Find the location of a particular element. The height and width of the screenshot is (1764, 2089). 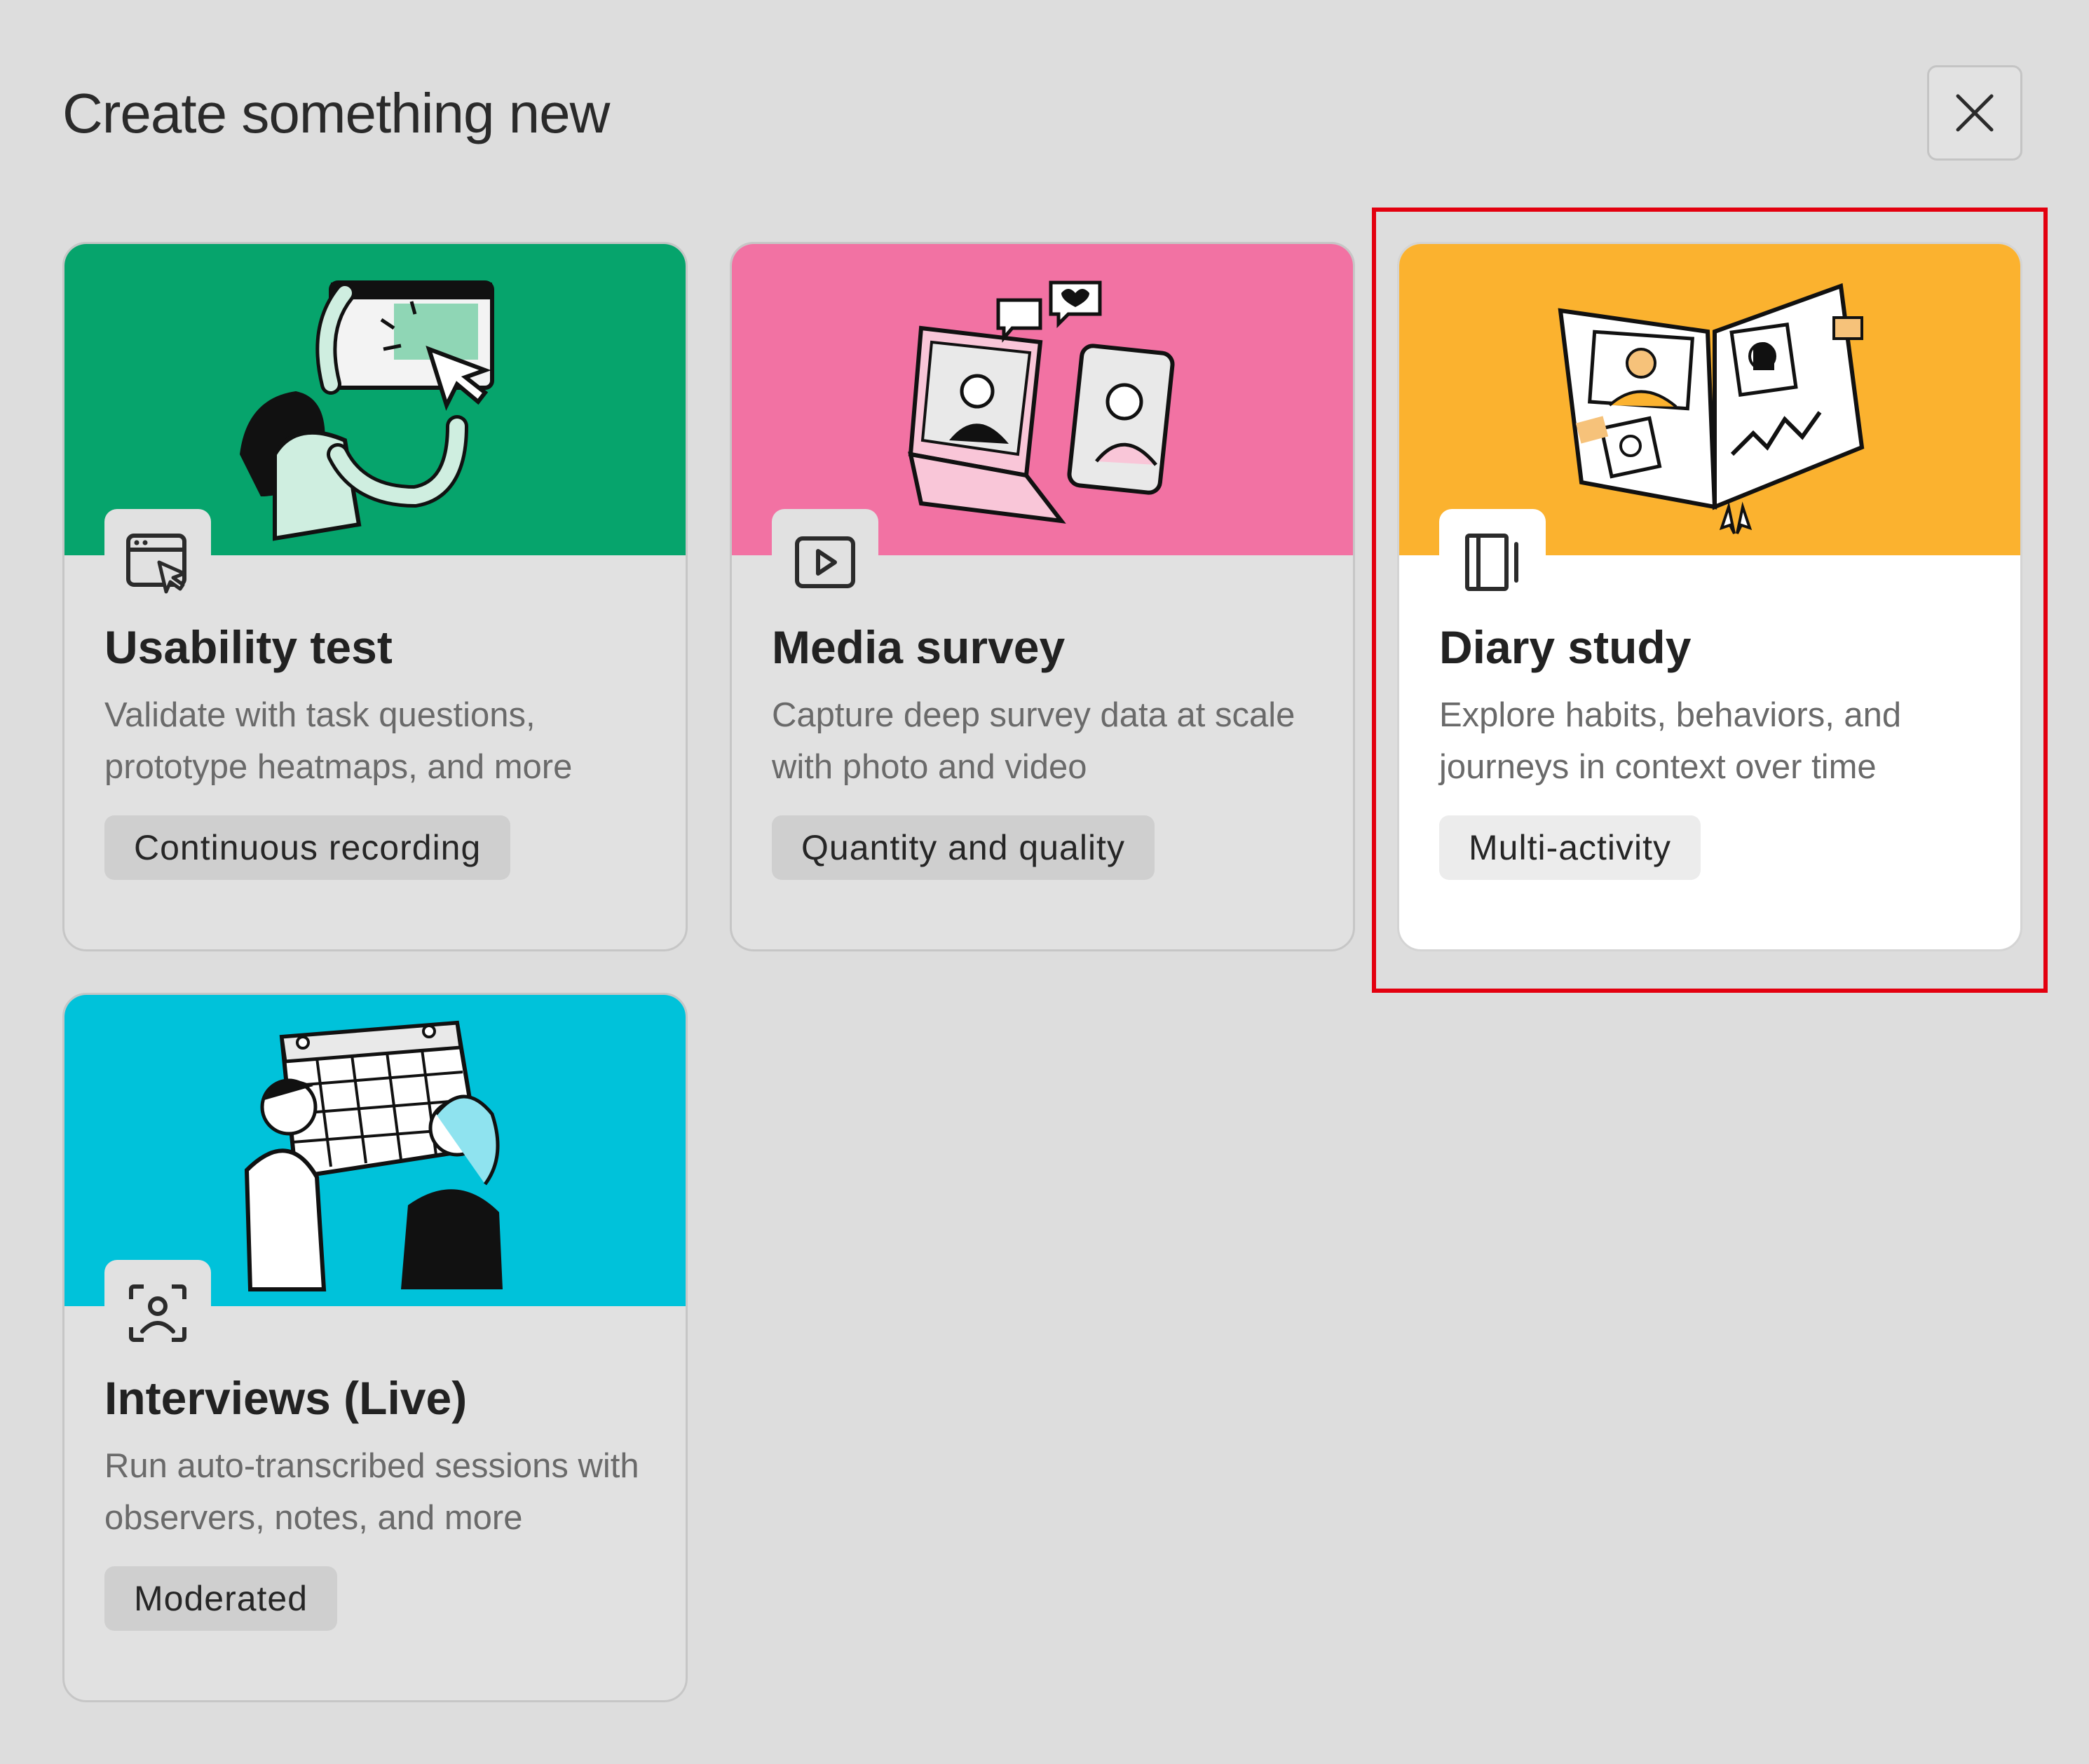

close-icon is located at coordinates (1975, 113).